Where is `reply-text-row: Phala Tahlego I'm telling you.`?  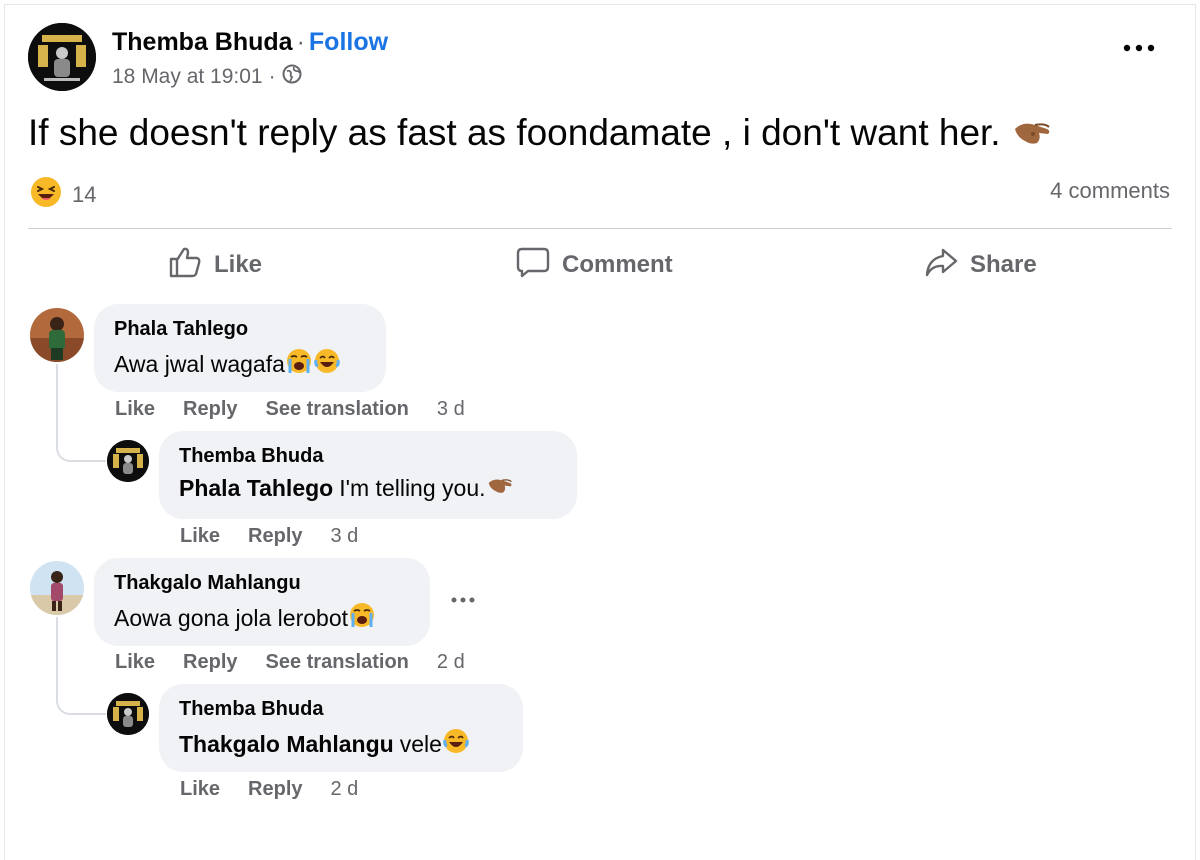 reply-text-row: Phala Tahlego I'm telling you. is located at coordinates (368, 488).